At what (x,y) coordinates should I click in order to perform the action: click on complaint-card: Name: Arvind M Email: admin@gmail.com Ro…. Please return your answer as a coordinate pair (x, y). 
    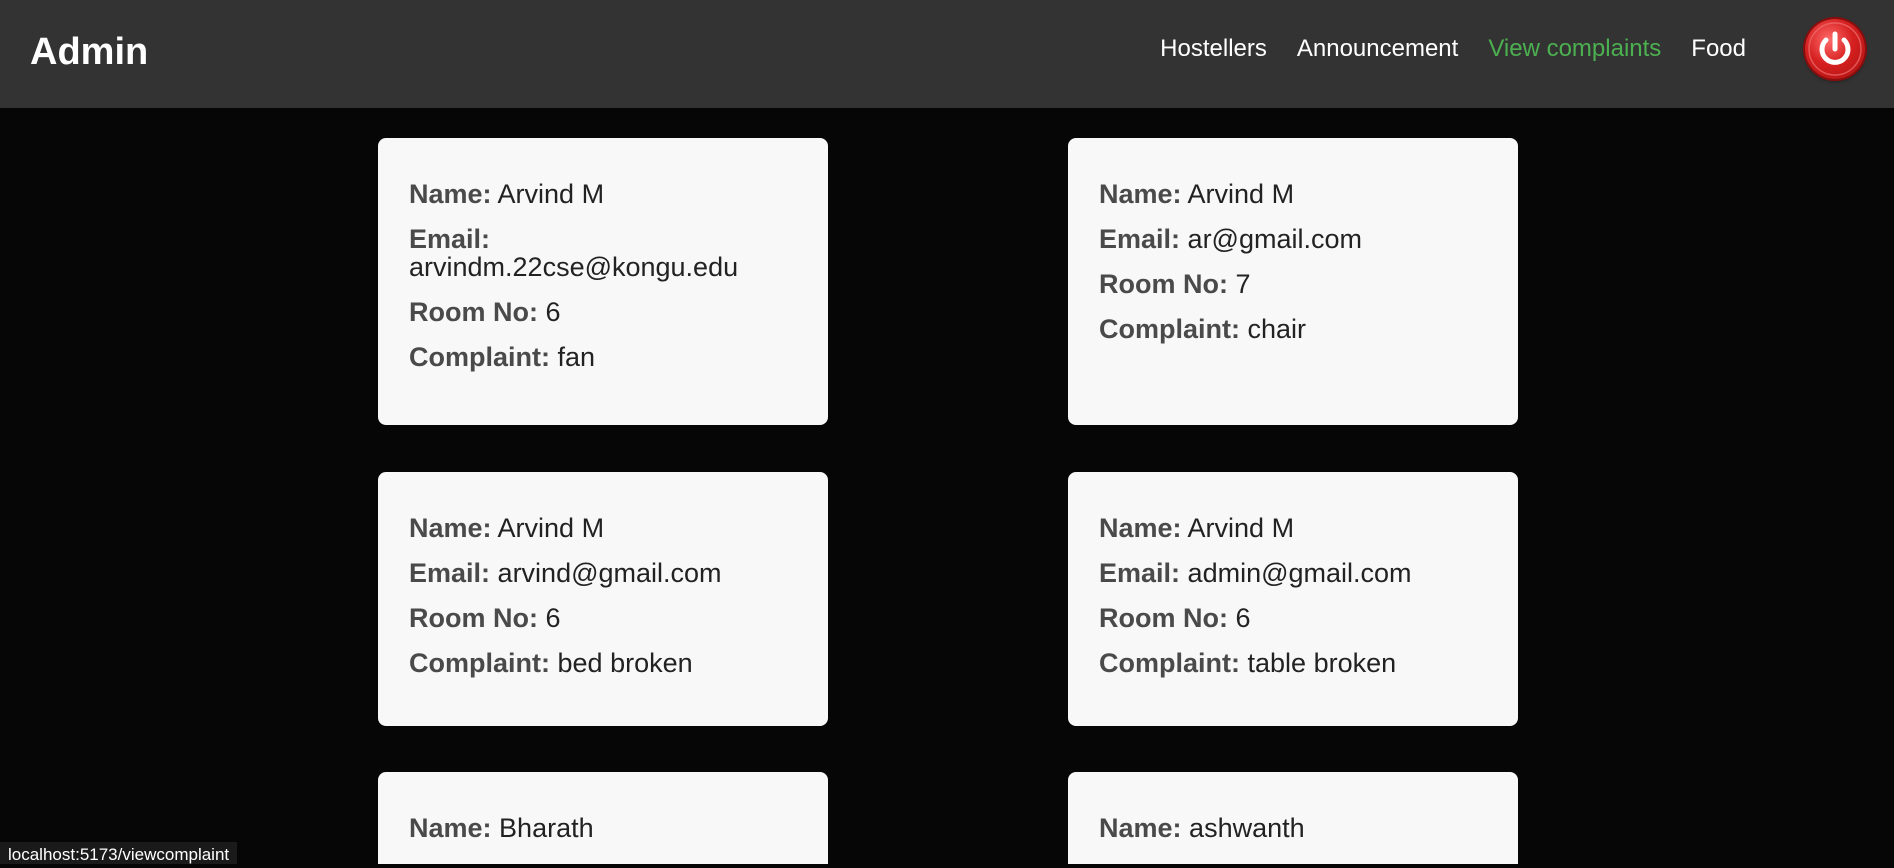
    Looking at the image, I should click on (1293, 599).